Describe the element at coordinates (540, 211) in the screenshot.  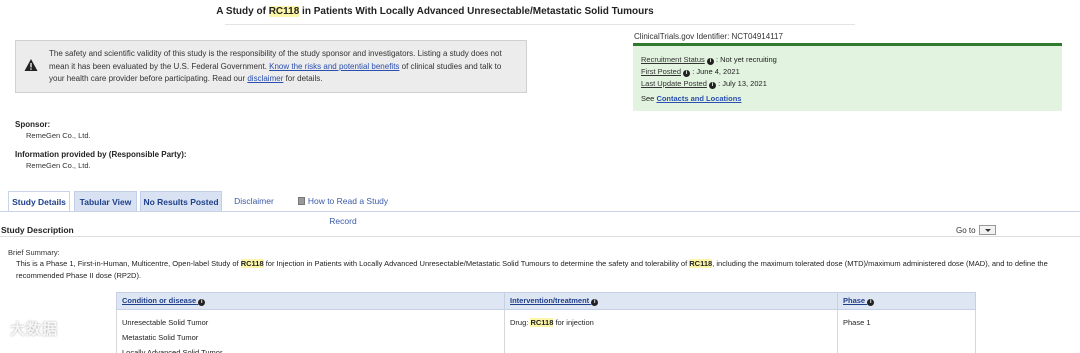
I see `tabs-baseline` at that location.